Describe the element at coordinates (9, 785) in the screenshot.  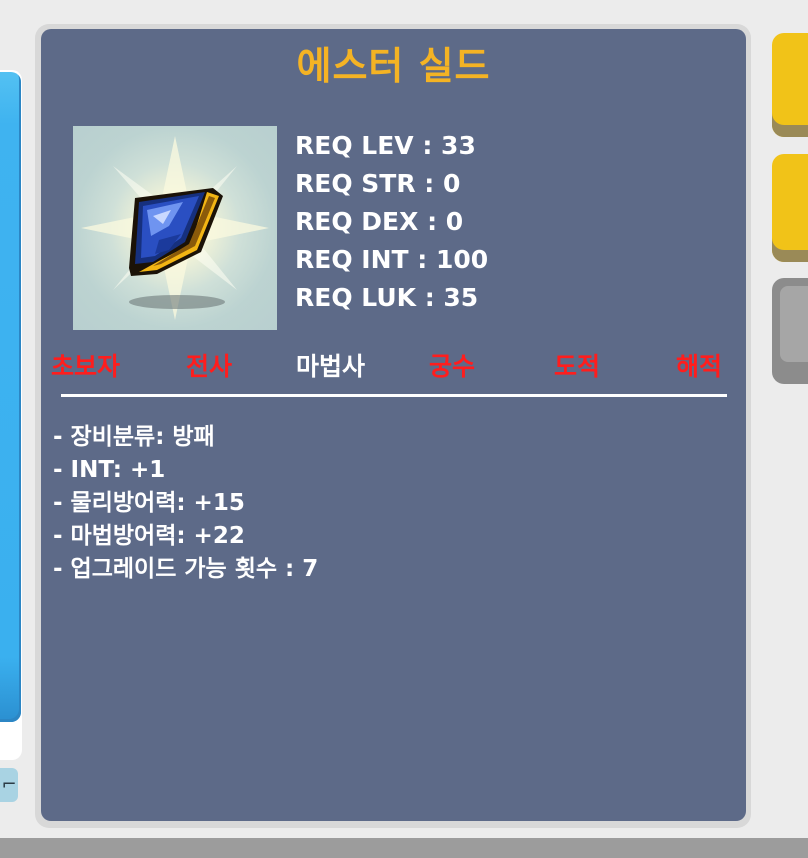
I see `stairs-icon: ⌐` at that location.